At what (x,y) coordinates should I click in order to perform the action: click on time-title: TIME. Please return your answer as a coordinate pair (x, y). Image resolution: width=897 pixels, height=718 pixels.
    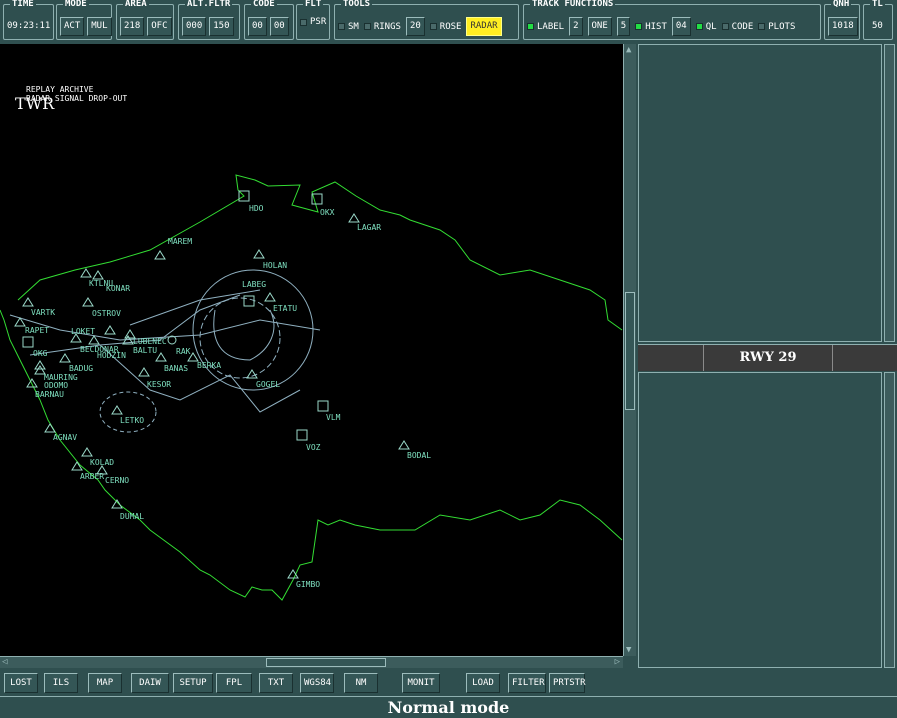
    Looking at the image, I should click on (23, 4).